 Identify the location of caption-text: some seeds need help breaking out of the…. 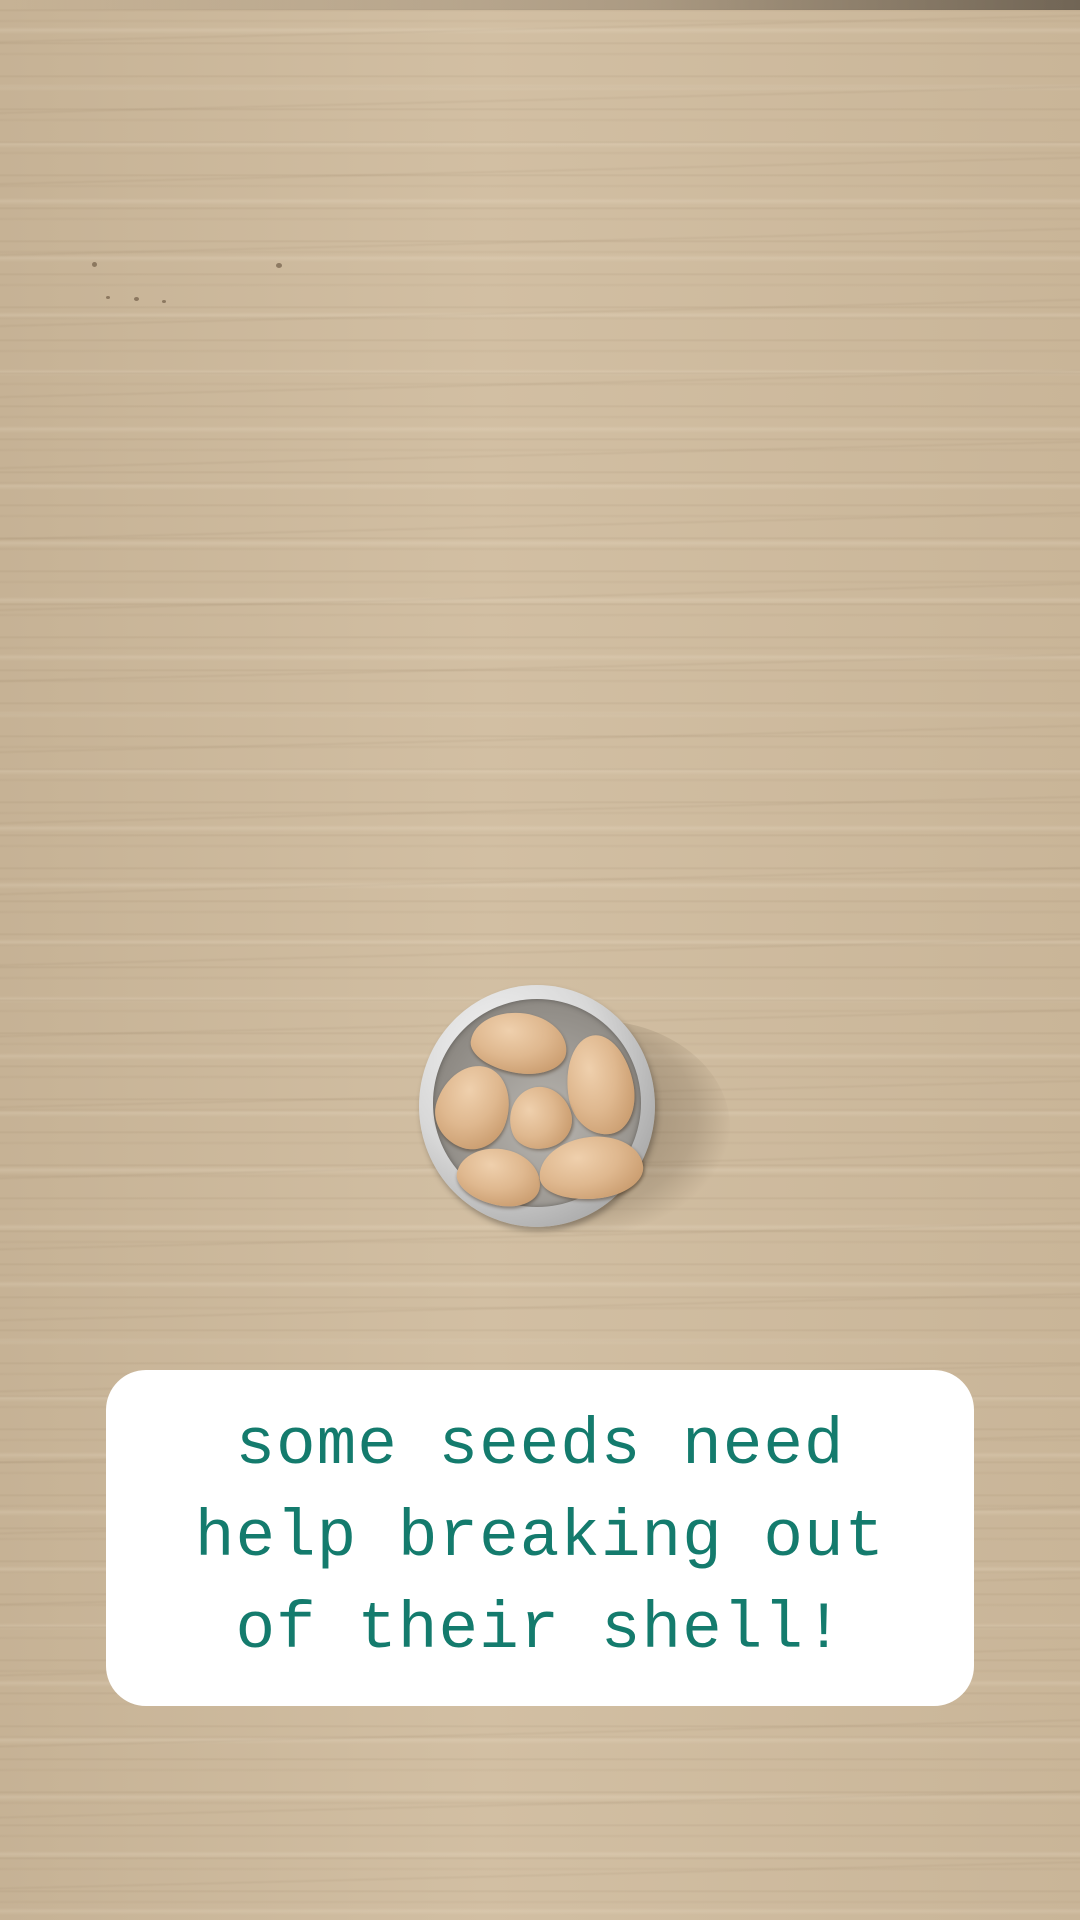
(540, 1538).